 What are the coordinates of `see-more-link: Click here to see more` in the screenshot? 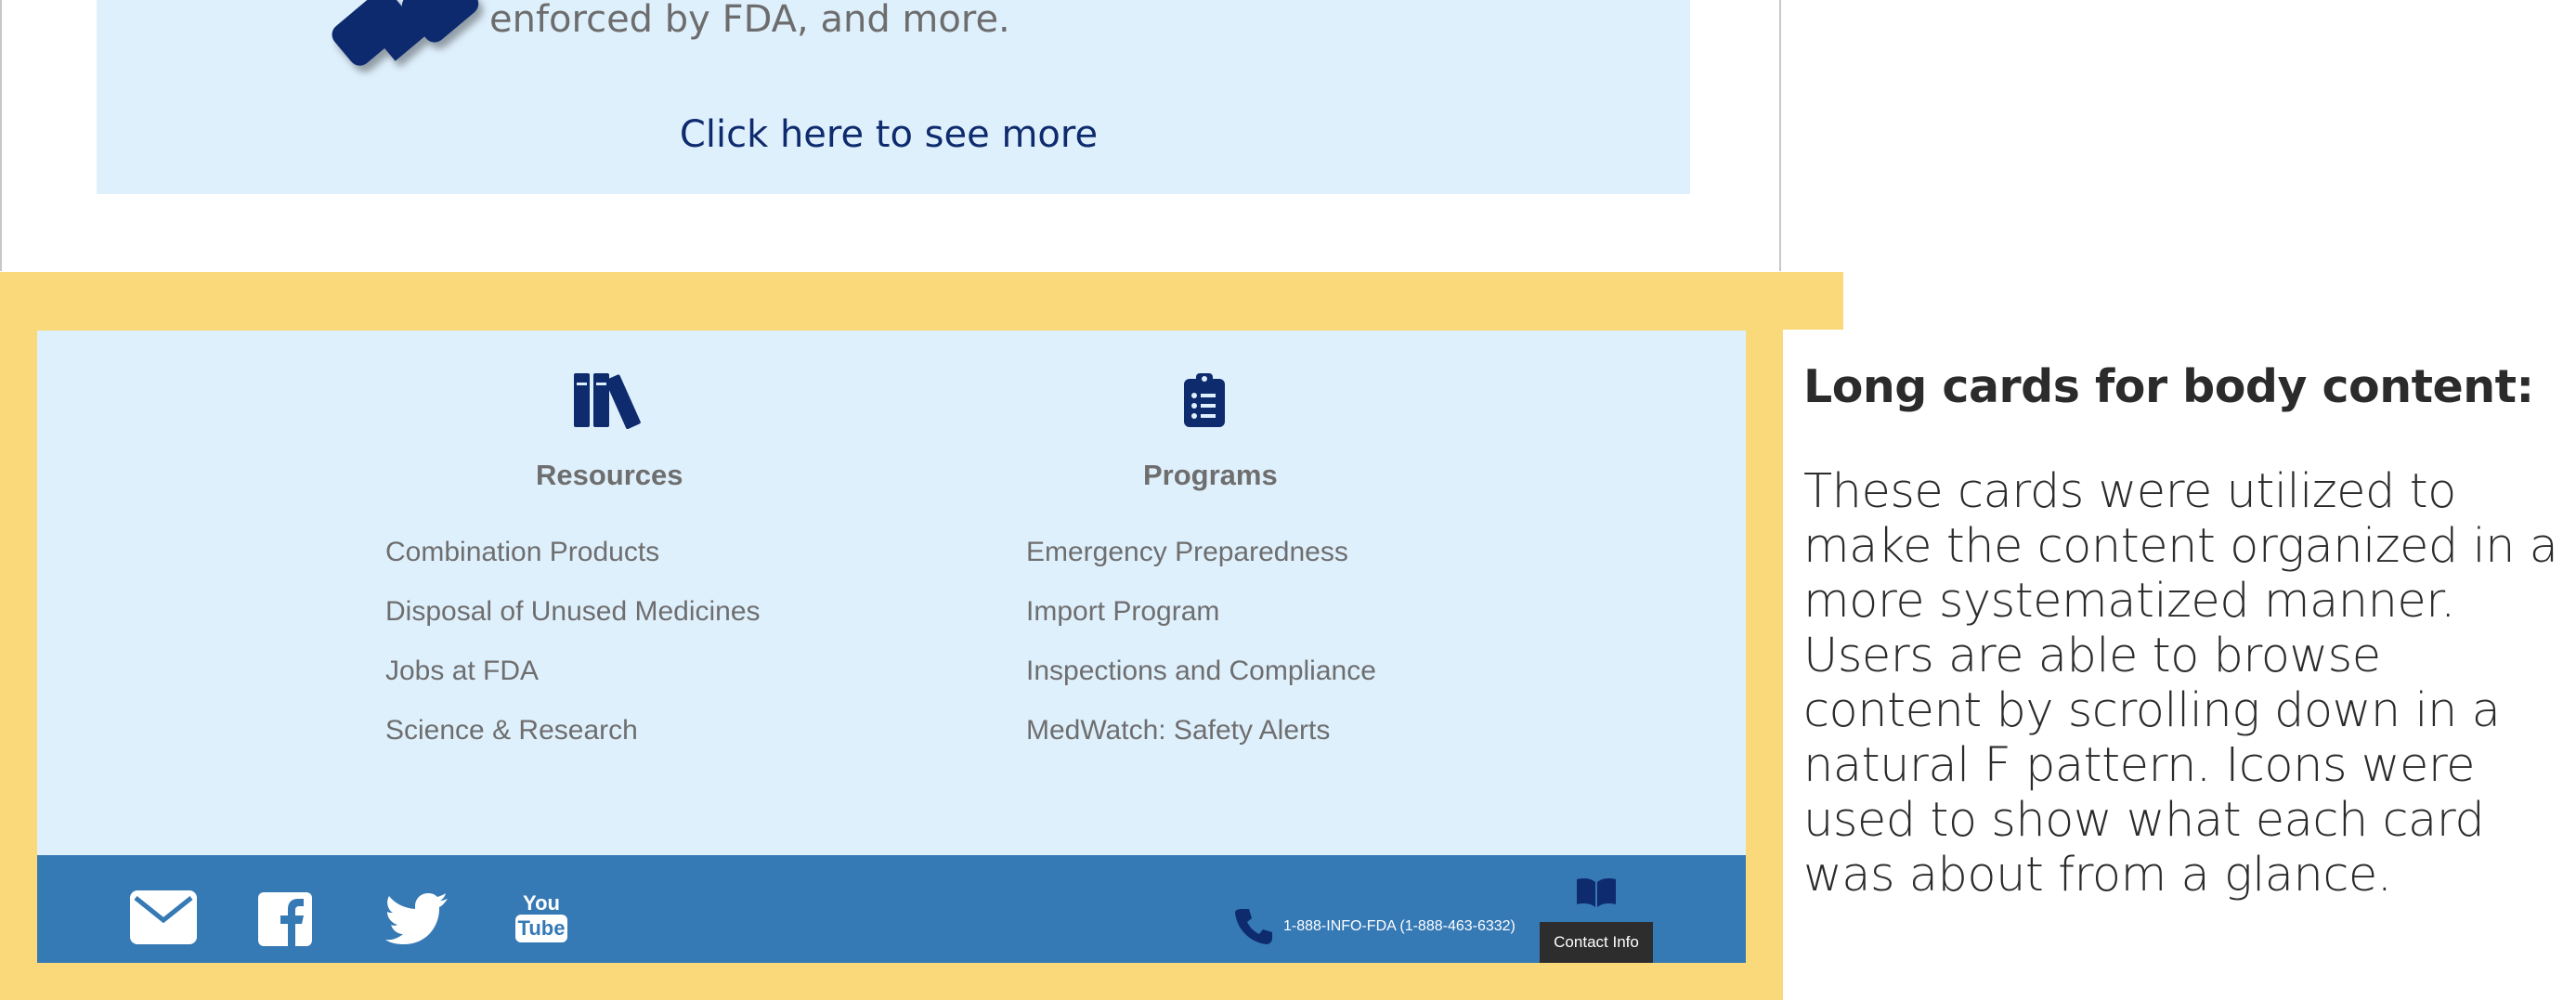 It's located at (889, 134).